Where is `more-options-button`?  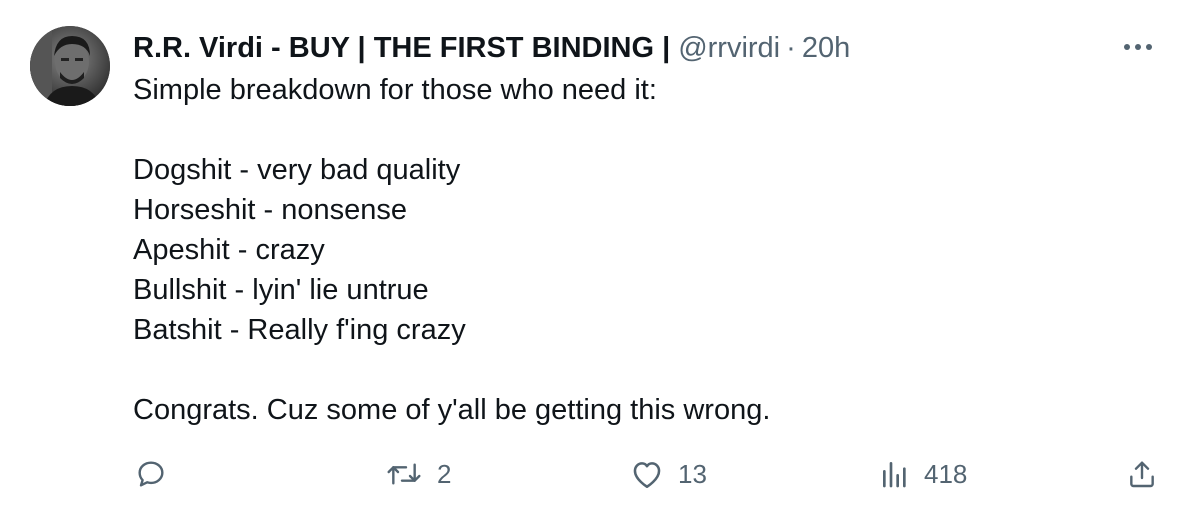 more-options-button is located at coordinates (1138, 47).